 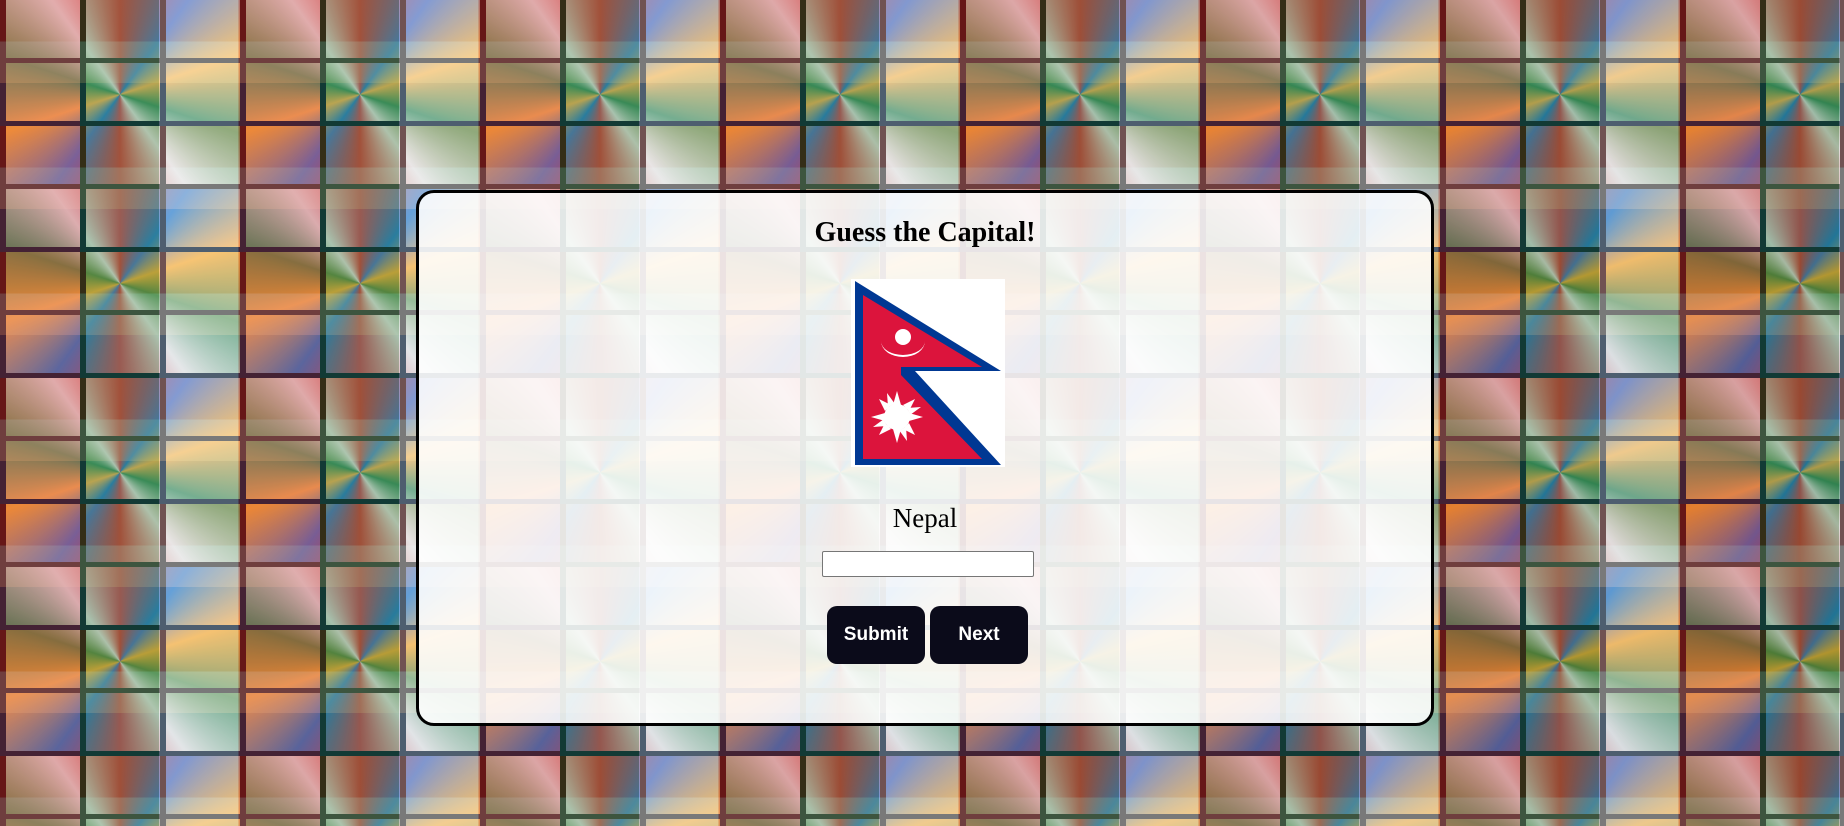 I want to click on quiz-title: Guess the Capital!, so click(x=925, y=232).